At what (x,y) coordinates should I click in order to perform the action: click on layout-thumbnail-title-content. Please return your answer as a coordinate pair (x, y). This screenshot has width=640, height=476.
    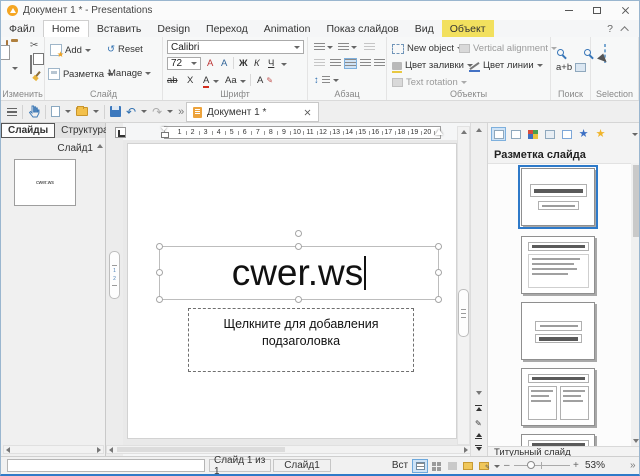
    Looking at the image, I should click on (558, 265).